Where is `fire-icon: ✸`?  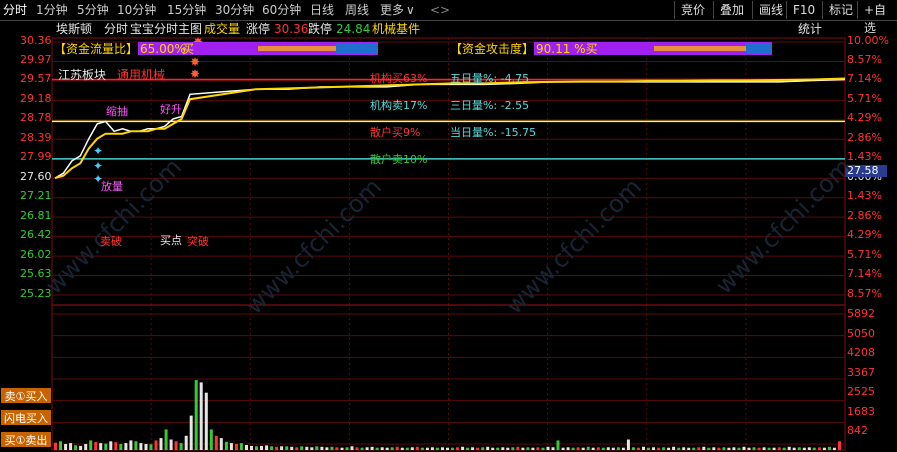 fire-icon: ✸ is located at coordinates (195, 74).